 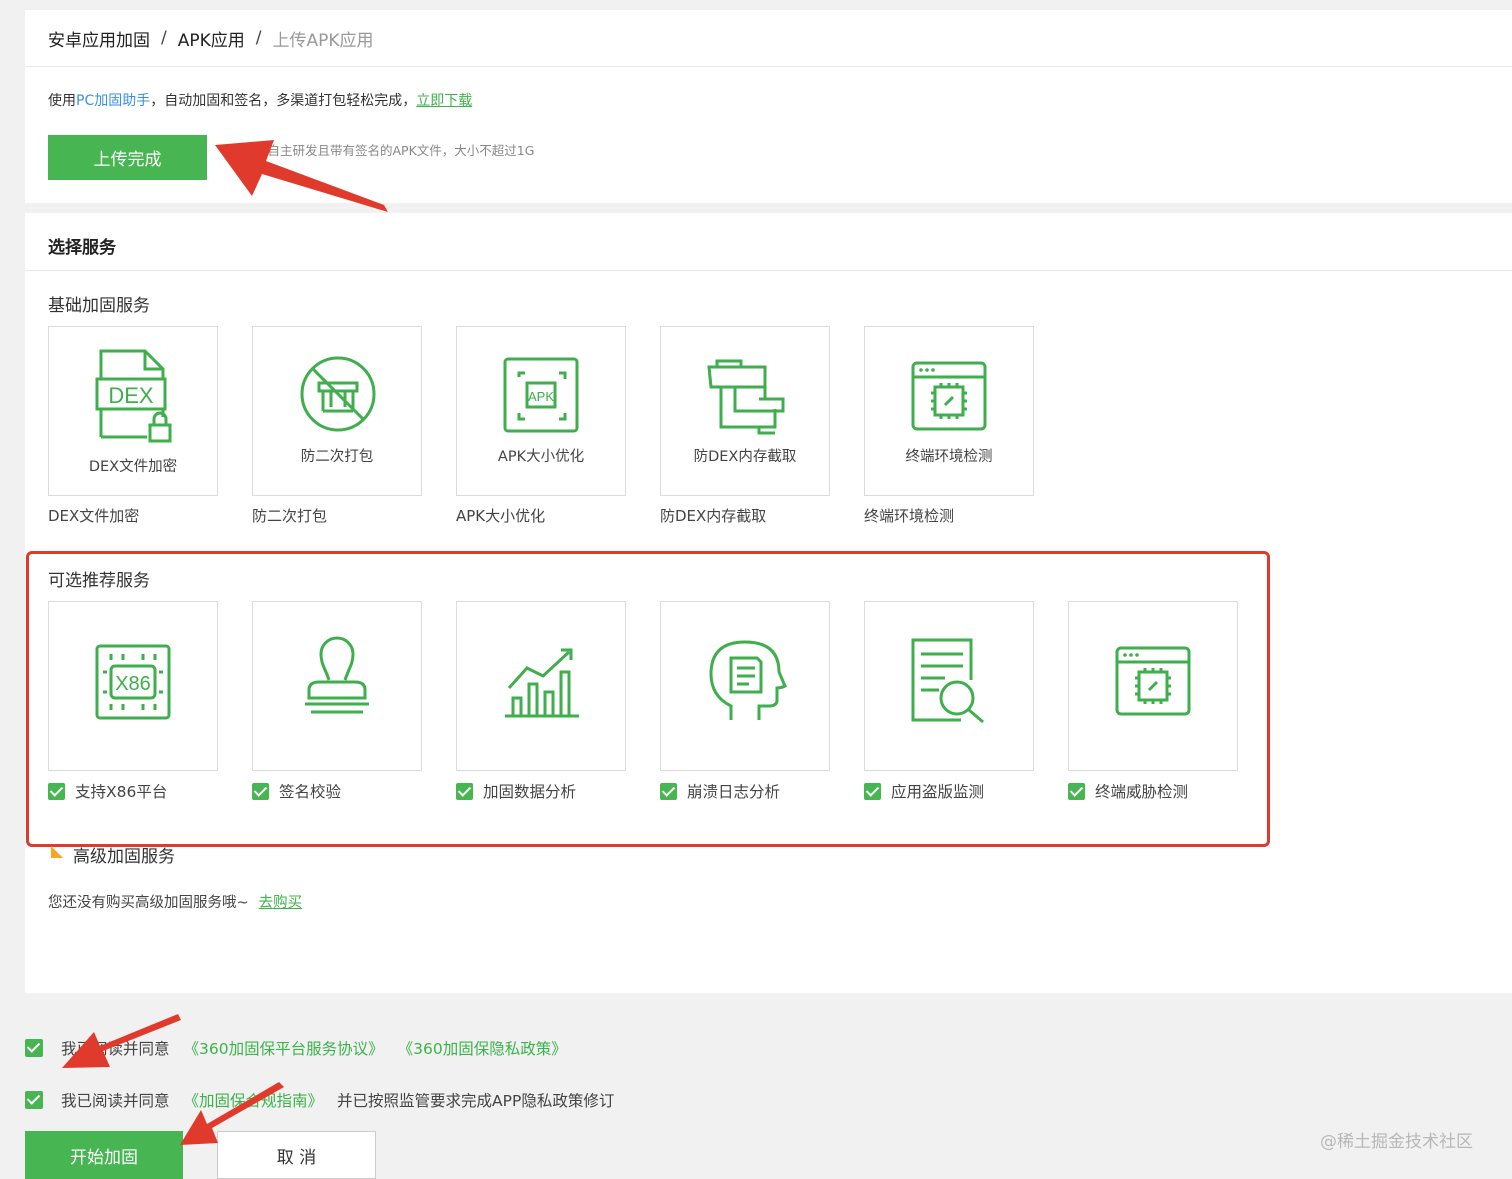 What do you see at coordinates (99, 38) in the screenshot?
I see `breadcrumb-android-hardening: 安卓应用加固` at bounding box center [99, 38].